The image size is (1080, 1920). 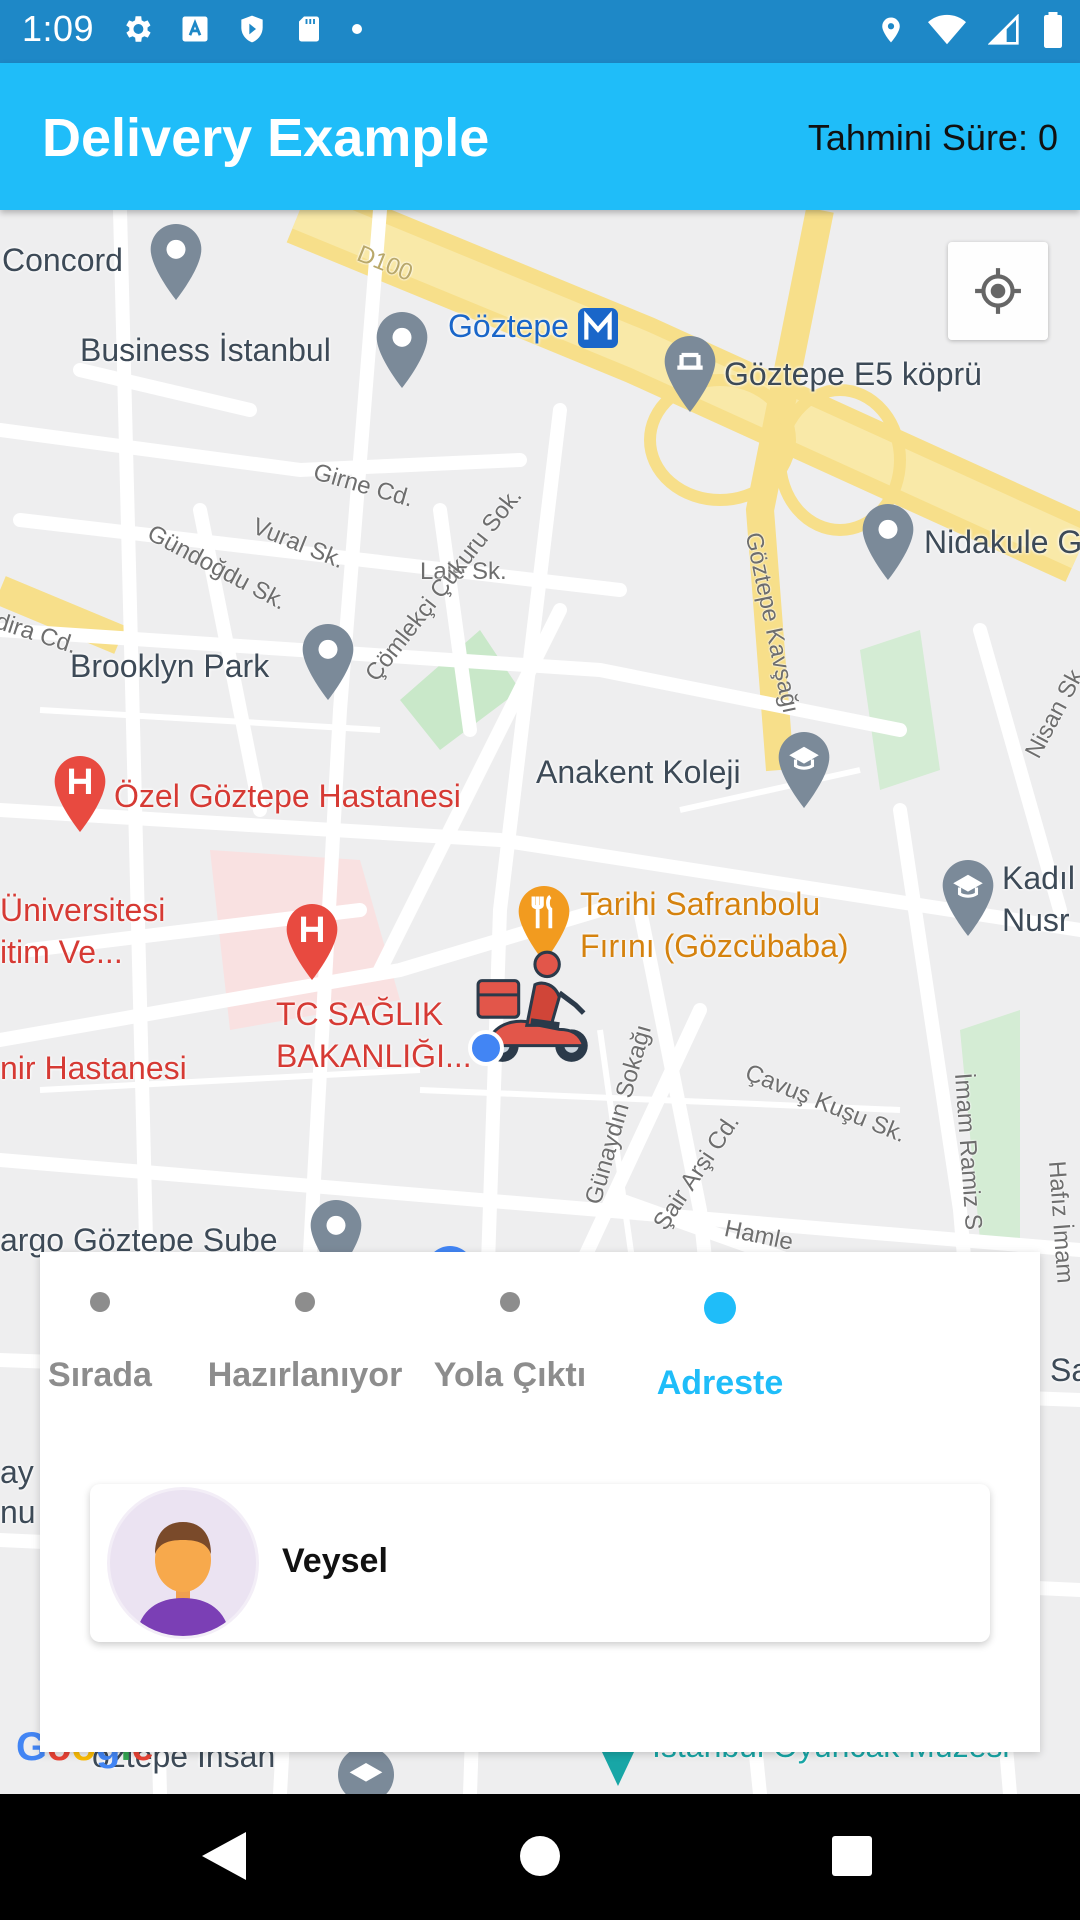 What do you see at coordinates (510, 1343) in the screenshot?
I see `step-yola-cikti: Yola Çıktı` at bounding box center [510, 1343].